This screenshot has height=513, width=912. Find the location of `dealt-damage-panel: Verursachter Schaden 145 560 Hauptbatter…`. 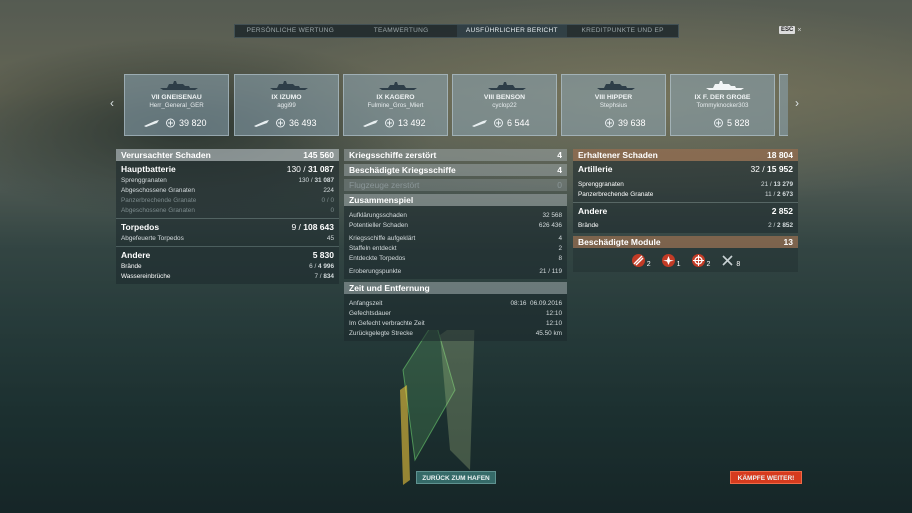

dealt-damage-panel: Verursachter Schaden 145 560 Hauptbatter… is located at coordinates (227, 216).